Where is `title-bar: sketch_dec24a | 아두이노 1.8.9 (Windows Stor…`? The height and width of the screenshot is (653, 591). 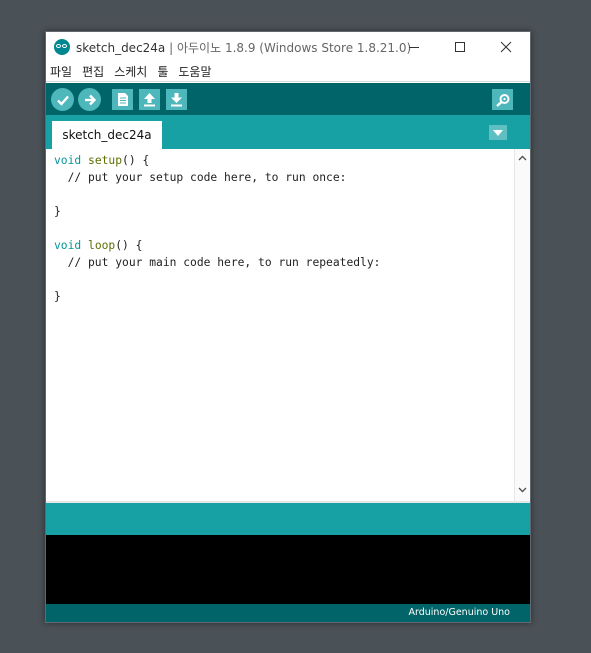
title-bar: sketch_dec24a | 아두이노 1.8.9 (Windows Stor… is located at coordinates (288, 47).